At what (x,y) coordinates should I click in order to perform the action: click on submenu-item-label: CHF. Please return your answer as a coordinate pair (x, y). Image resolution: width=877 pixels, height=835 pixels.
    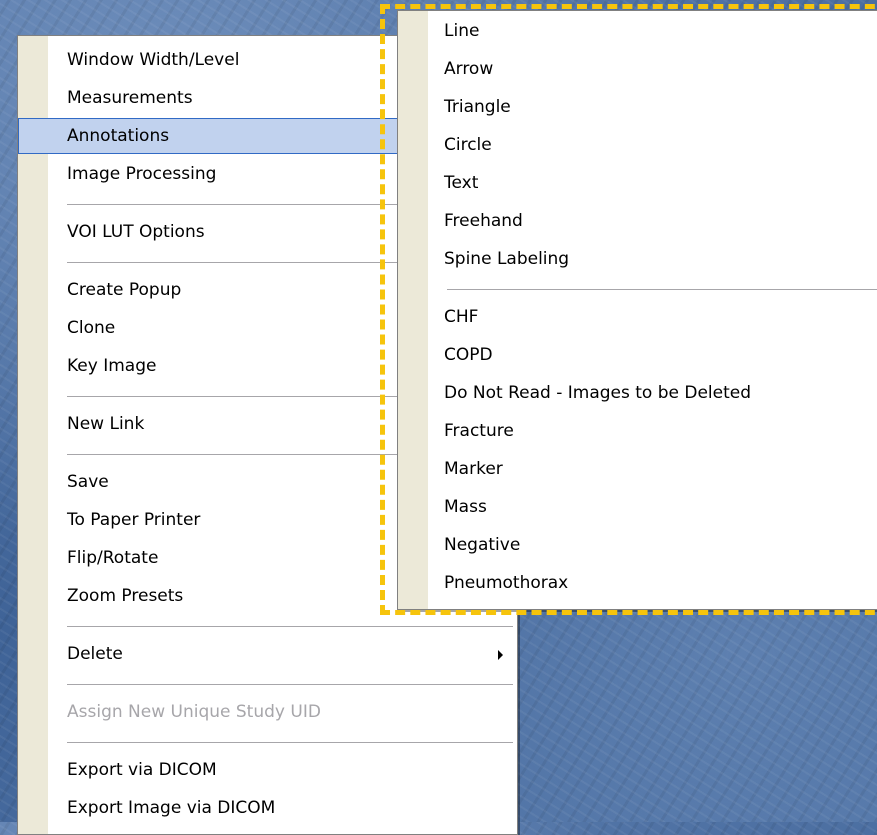
    Looking at the image, I should click on (461, 317).